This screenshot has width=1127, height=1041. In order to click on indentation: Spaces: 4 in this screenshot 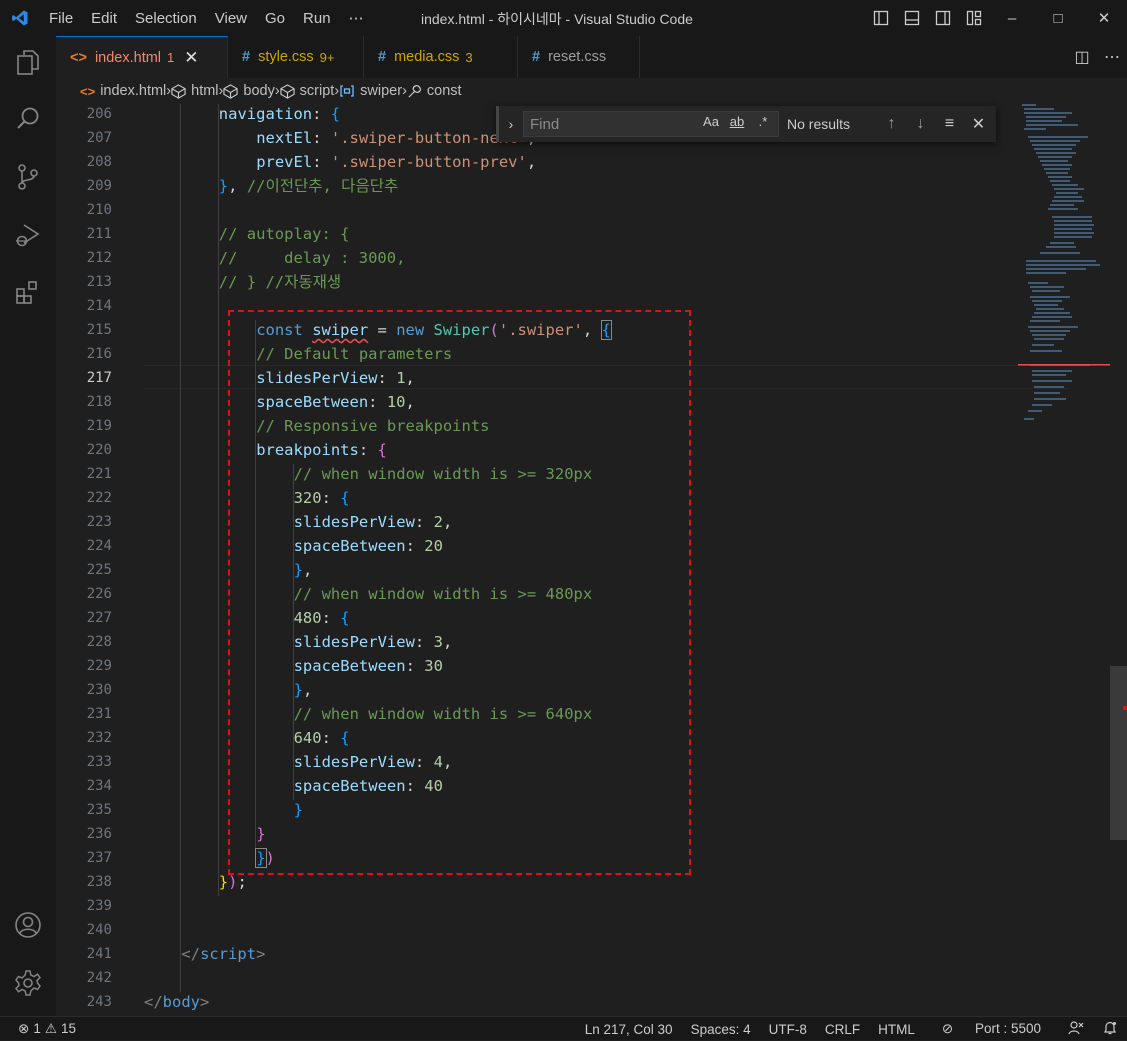, I will do `click(721, 1029)`.